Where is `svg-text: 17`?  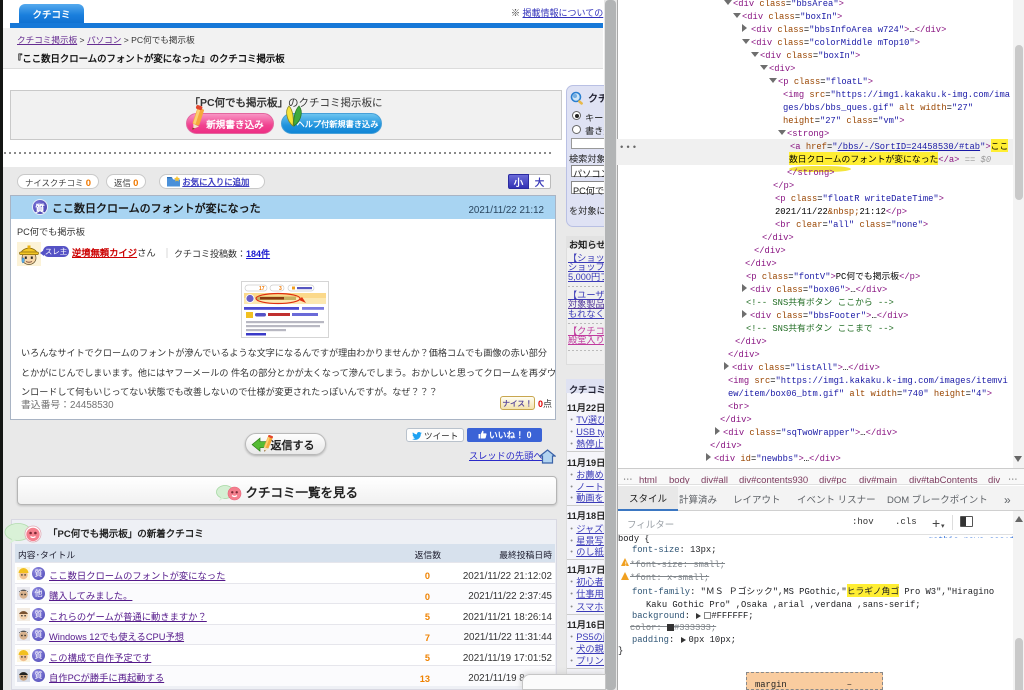 svg-text: 17 is located at coordinates (262, 288).